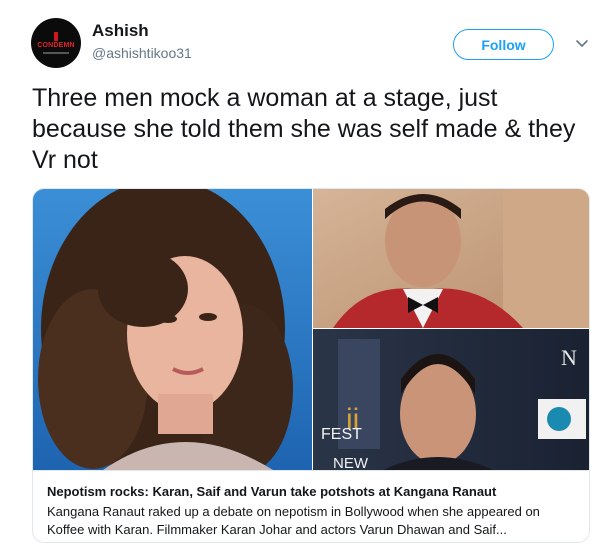 This screenshot has height=545, width=607. Describe the element at coordinates (142, 53) in the screenshot. I see `author-handle: @ashishtikoo31` at that location.